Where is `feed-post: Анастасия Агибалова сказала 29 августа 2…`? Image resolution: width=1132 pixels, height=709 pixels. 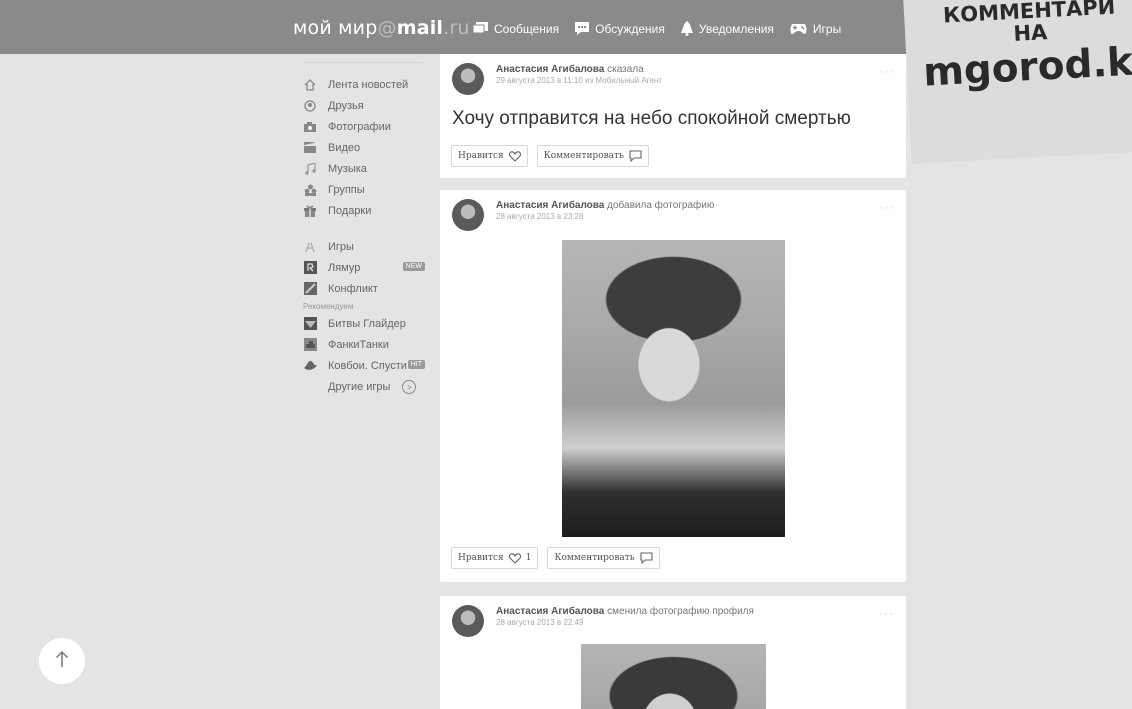
feed-post: Анастасия Агибалова сказала 29 августа 2… is located at coordinates (673, 116).